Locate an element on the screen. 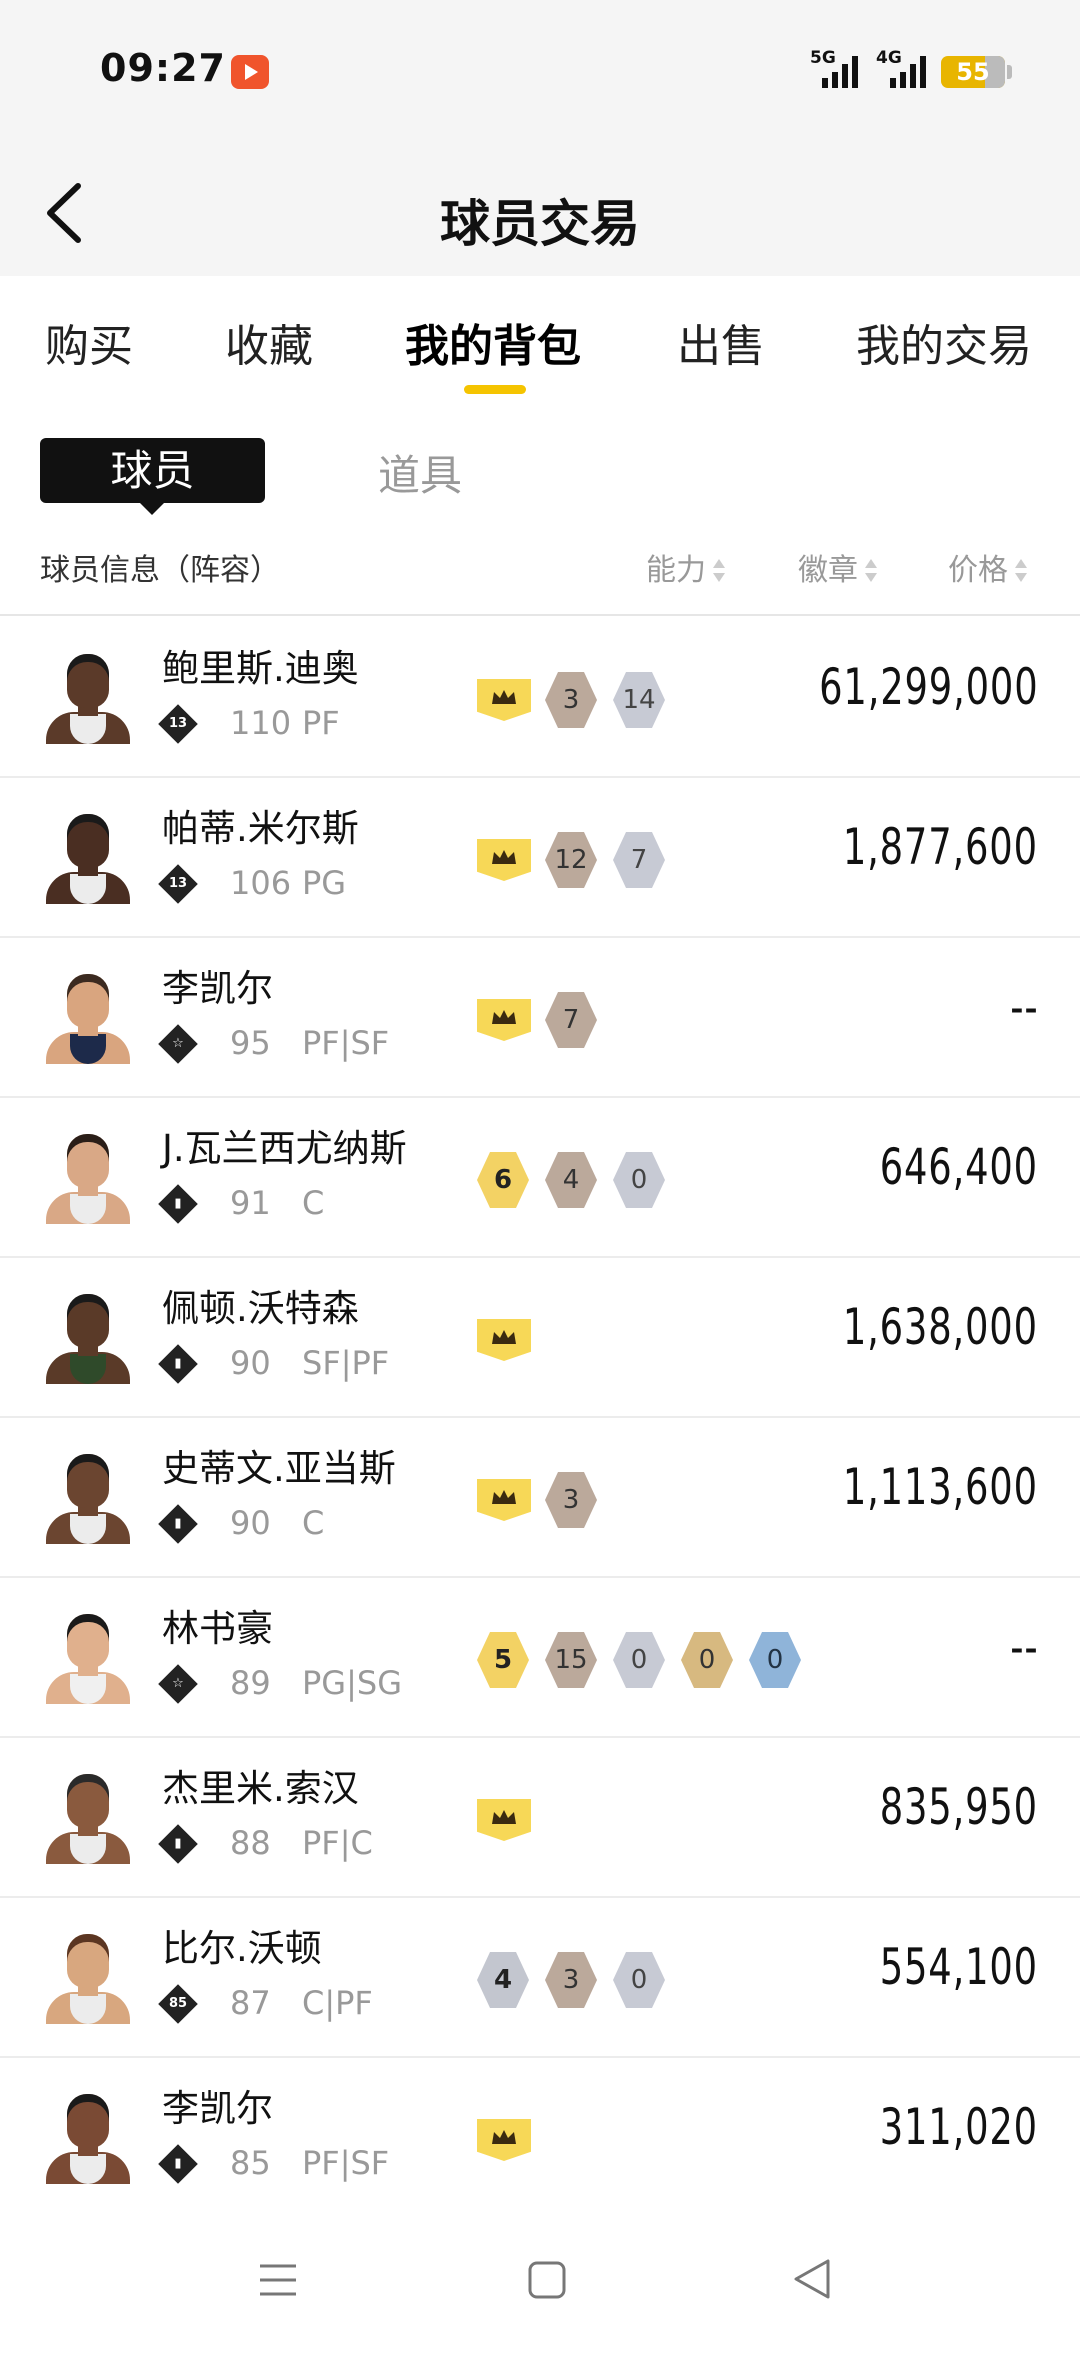 This screenshot has width=1080, height=2373. badge-hex: 4 is located at coordinates (571, 1180).